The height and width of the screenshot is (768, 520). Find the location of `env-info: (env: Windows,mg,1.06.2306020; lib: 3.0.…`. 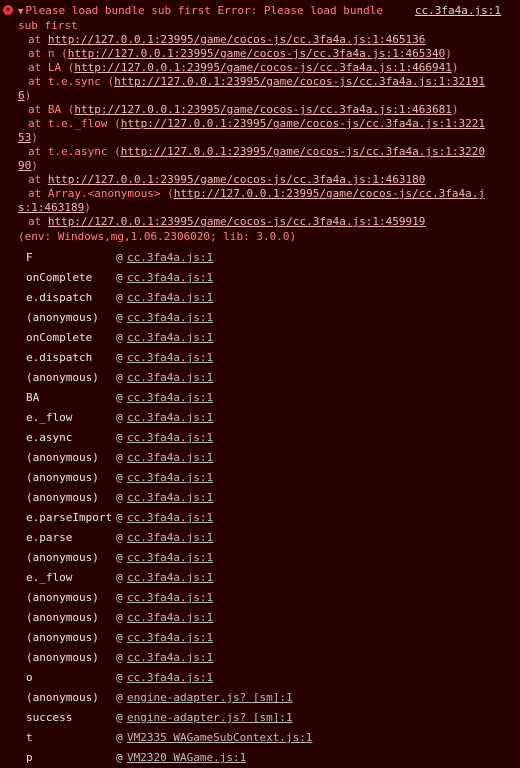

env-info: (env: Windows,mg,1.06.2306020; lib: 3.0.… is located at coordinates (157, 236).